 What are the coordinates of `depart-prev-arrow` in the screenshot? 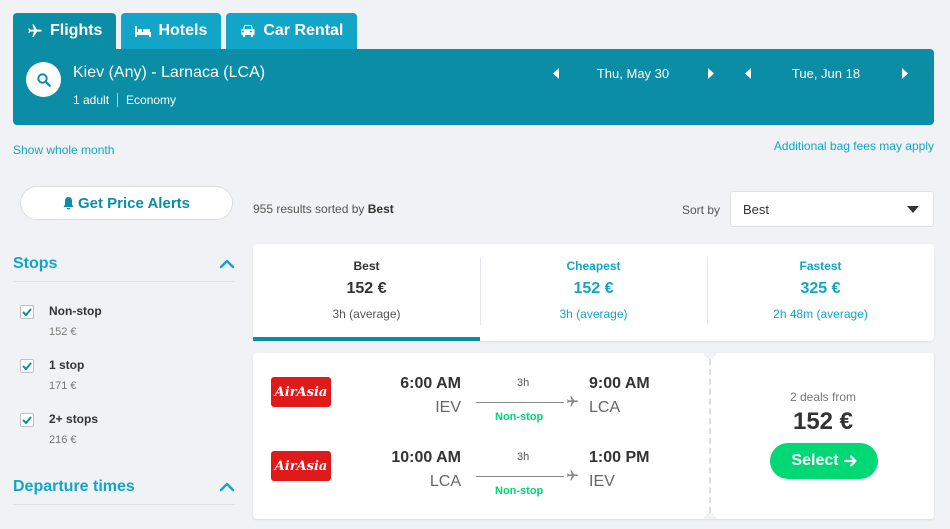 It's located at (556, 73).